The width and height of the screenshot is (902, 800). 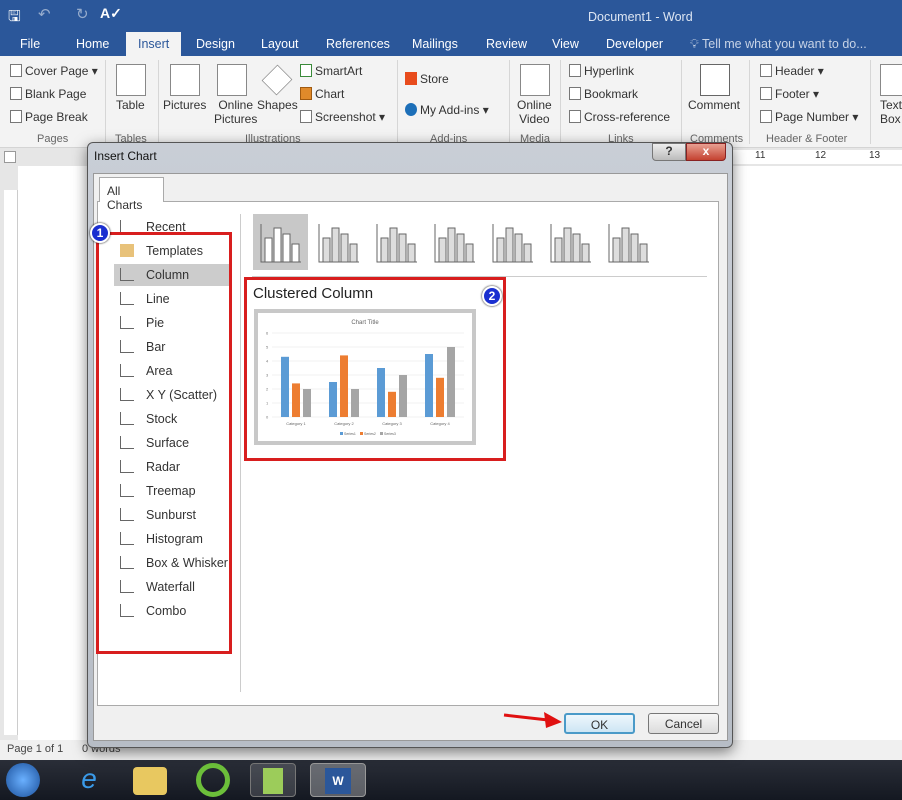 I want to click on subtype-stacked-column, so click(x=338, y=242).